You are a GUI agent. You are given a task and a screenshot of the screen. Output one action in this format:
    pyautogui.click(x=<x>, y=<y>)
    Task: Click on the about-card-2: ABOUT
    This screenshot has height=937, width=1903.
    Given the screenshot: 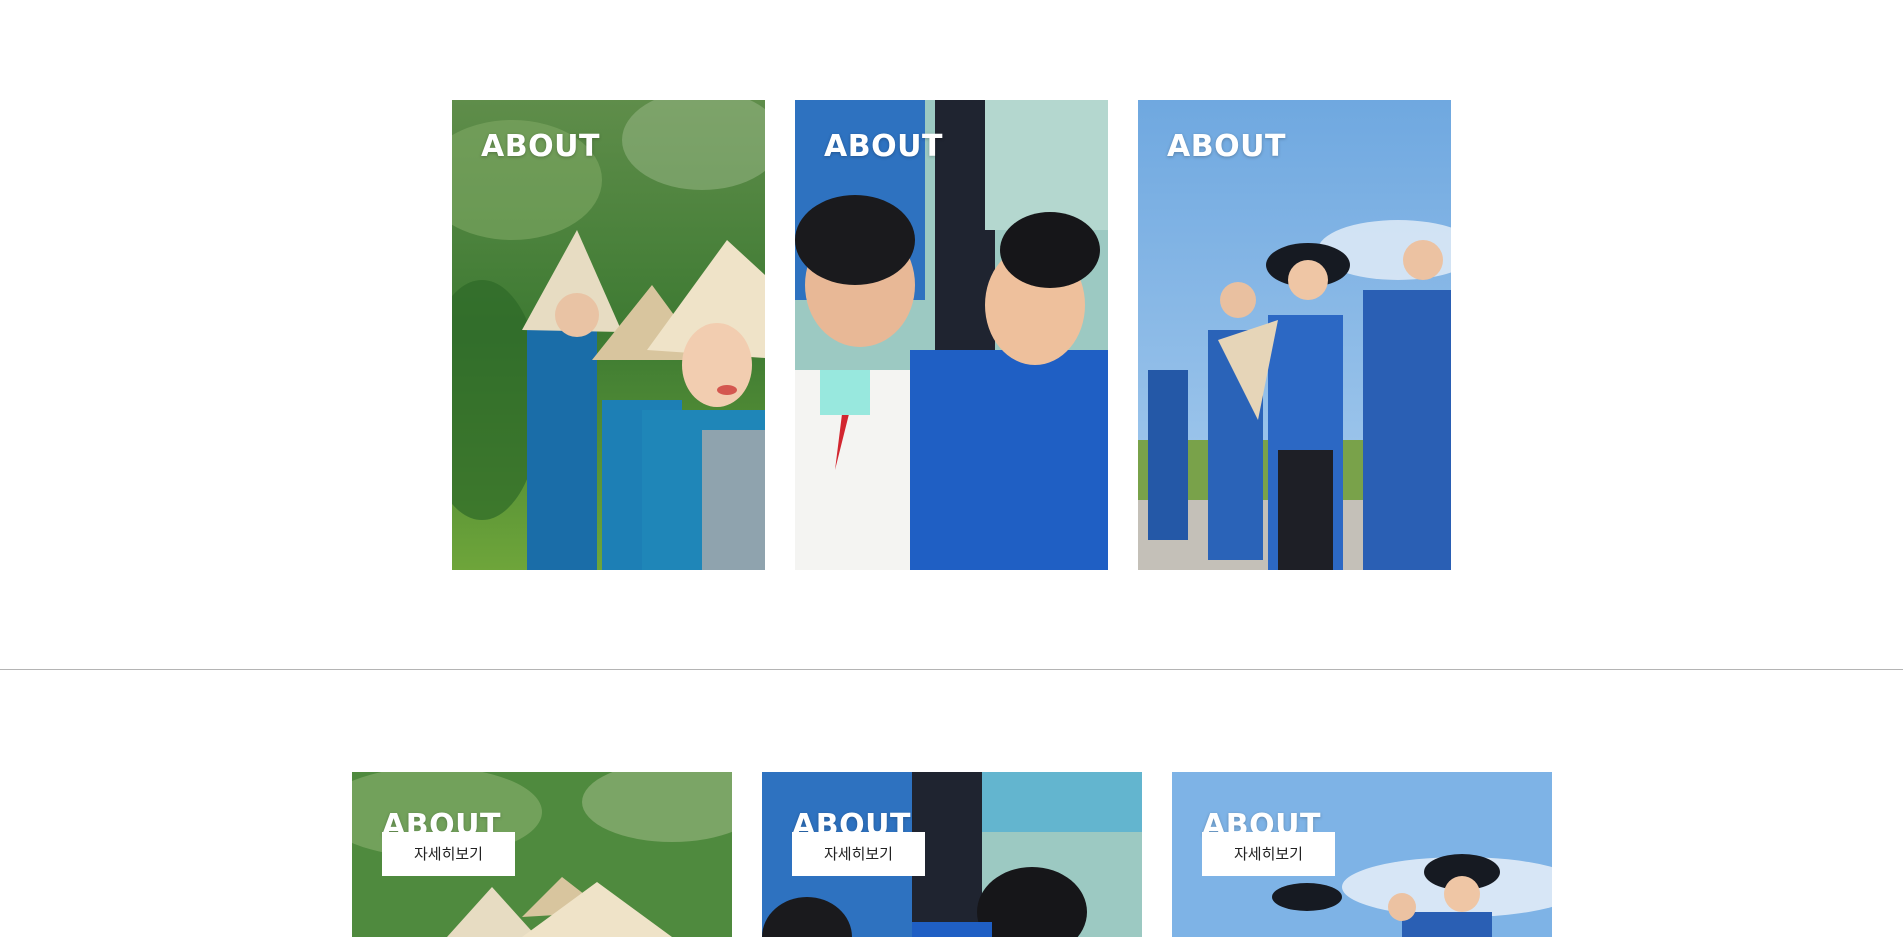 What is the action you would take?
    pyautogui.click(x=951, y=335)
    